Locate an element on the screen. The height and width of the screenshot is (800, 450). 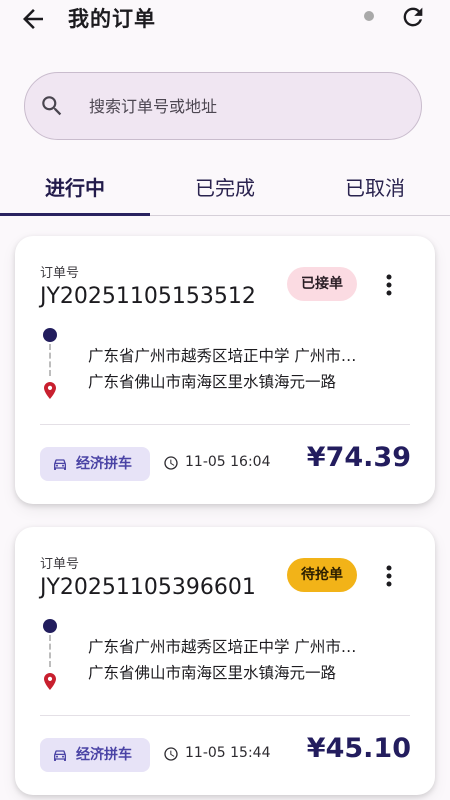
search-bar is located at coordinates (223, 106).